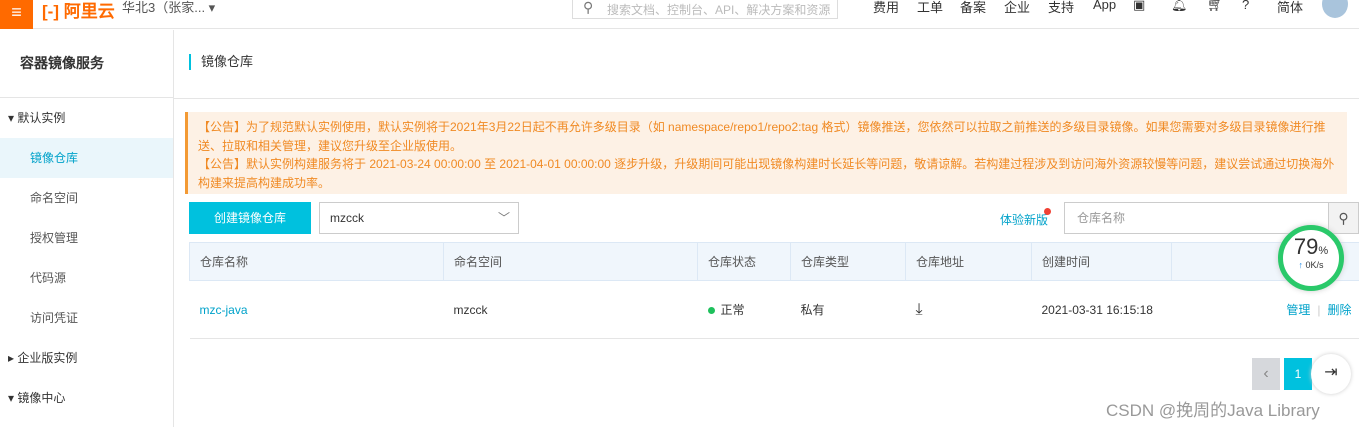 Image resolution: width=1359 pixels, height=427 pixels. Describe the element at coordinates (1061, 8) in the screenshot. I see `nav-support: 支持` at that location.